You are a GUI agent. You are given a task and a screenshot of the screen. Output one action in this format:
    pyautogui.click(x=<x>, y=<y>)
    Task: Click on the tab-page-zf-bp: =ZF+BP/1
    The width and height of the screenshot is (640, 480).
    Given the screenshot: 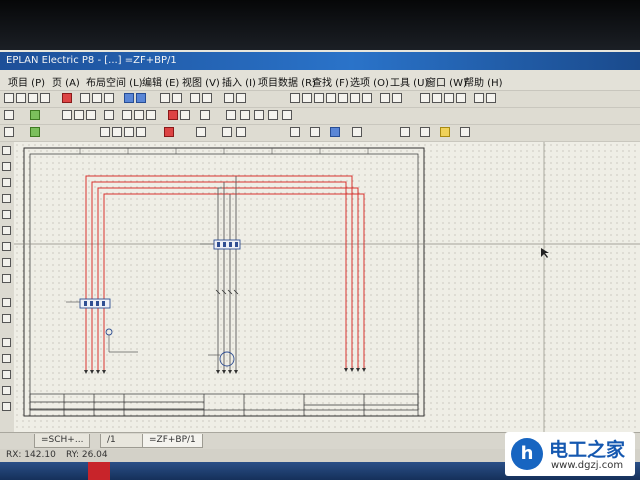 What is the action you would take?
    pyautogui.click(x=172, y=441)
    